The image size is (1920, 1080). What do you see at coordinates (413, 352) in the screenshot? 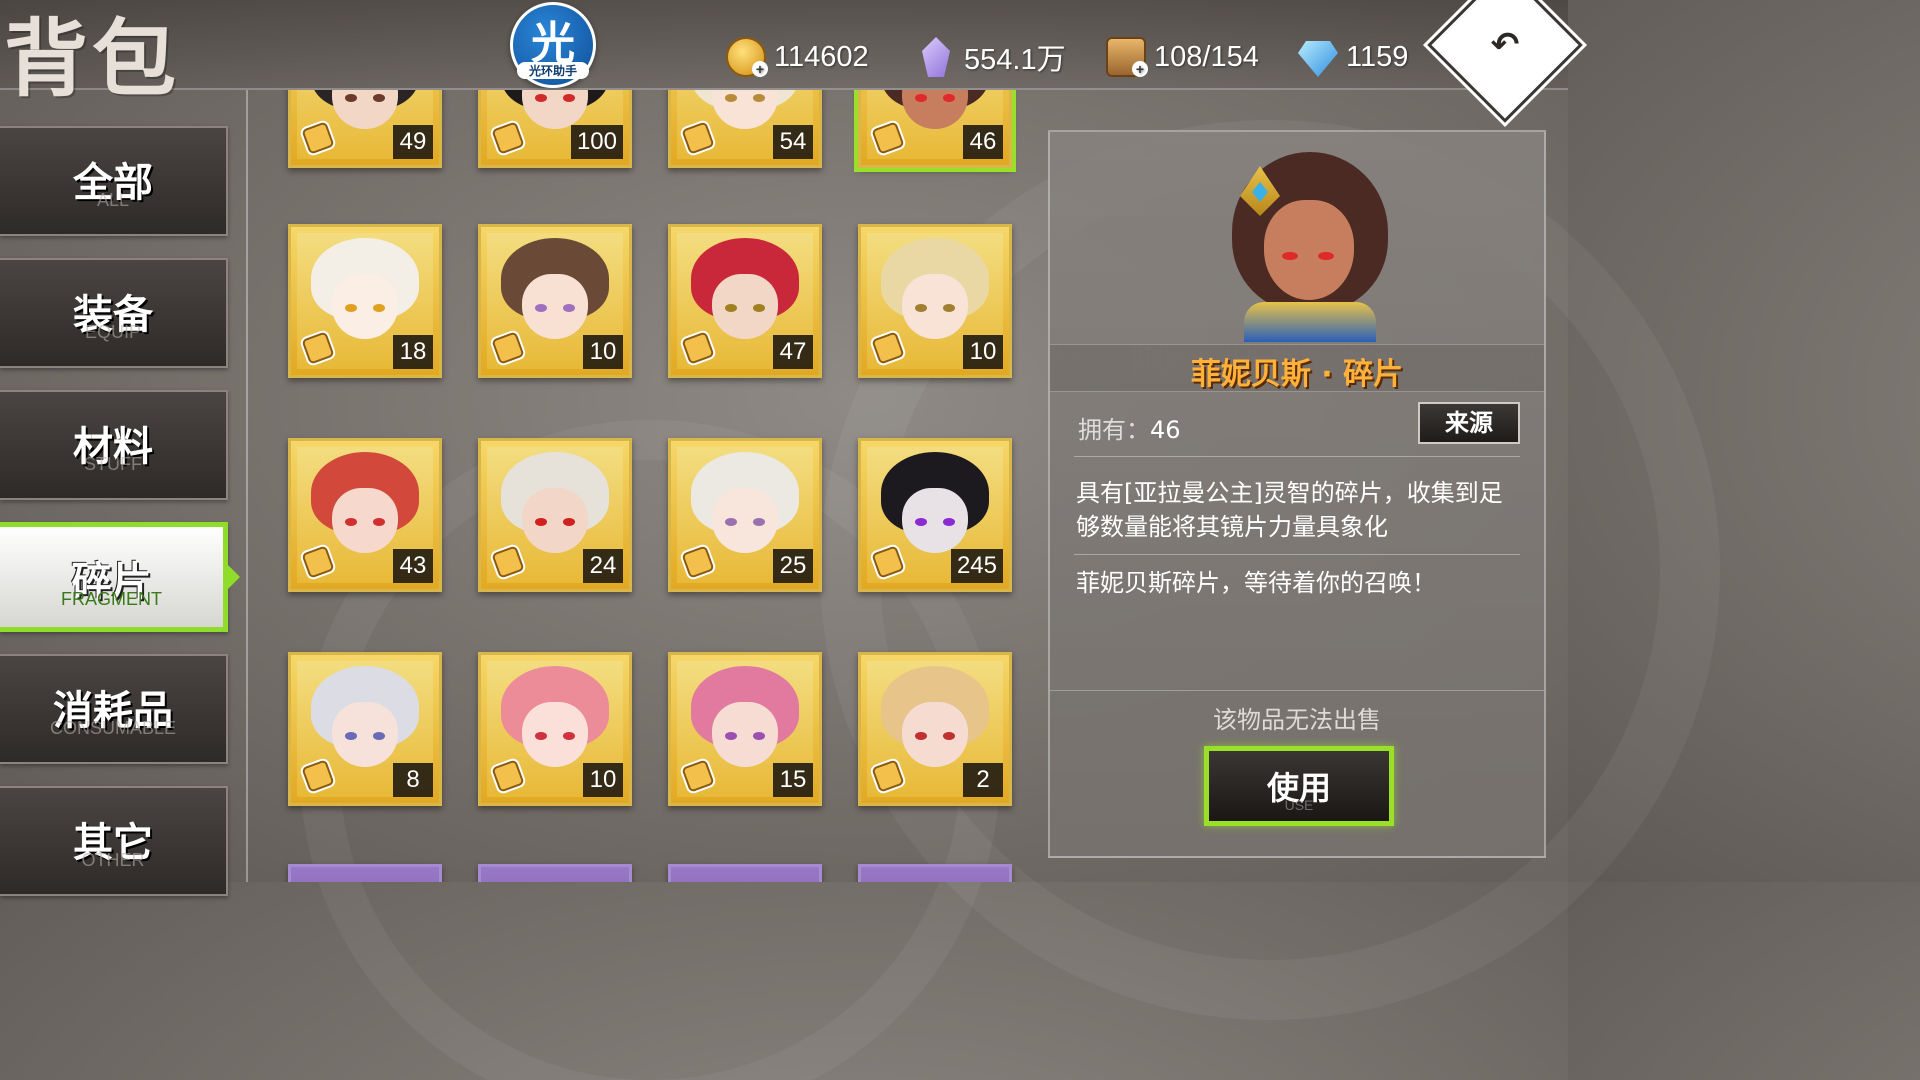
I see `fragment-count: 18` at bounding box center [413, 352].